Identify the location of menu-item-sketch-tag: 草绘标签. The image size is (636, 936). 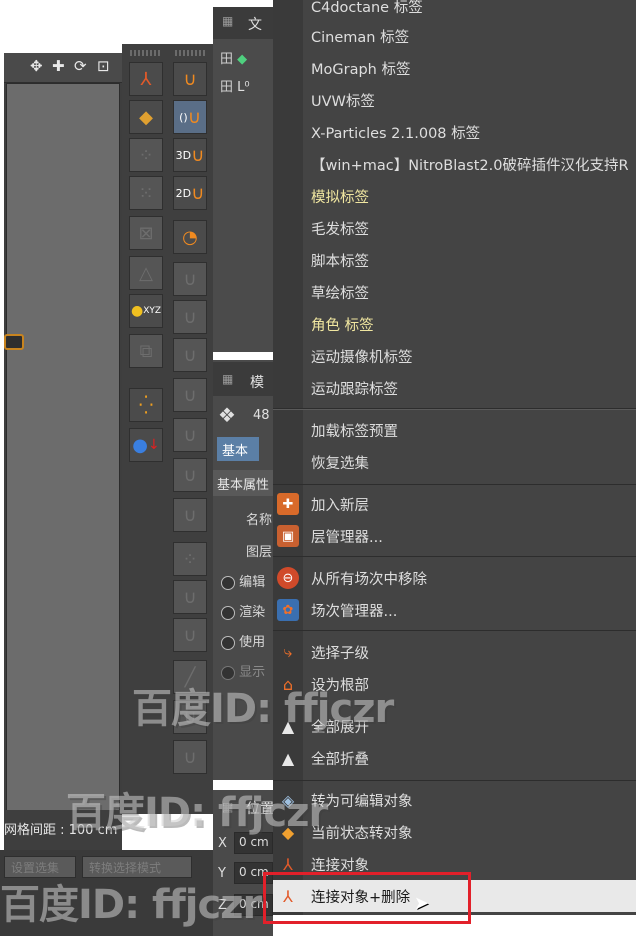
(454, 292).